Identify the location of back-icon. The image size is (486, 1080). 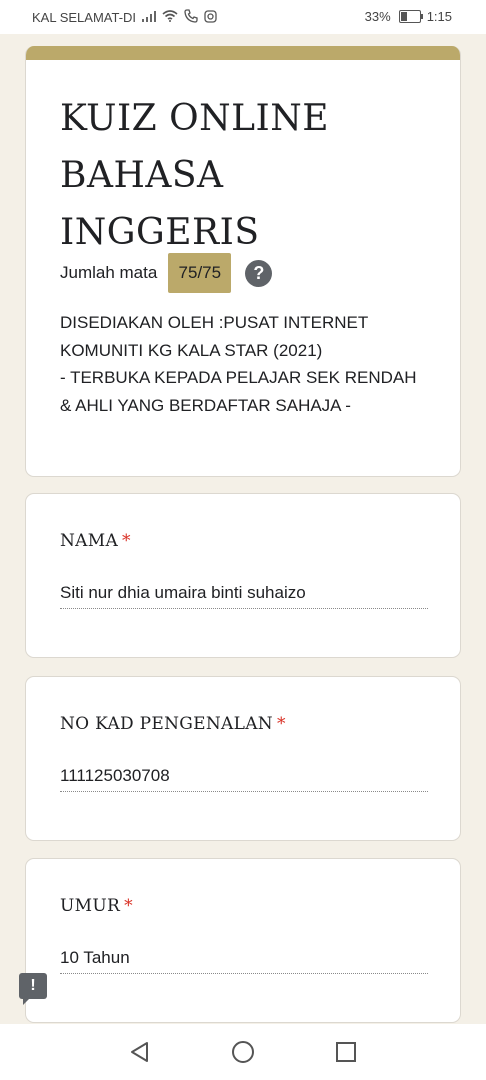
(140, 1052).